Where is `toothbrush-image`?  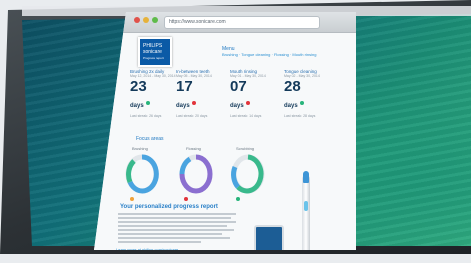
toothbrush-image is located at coordinates (306, 212).